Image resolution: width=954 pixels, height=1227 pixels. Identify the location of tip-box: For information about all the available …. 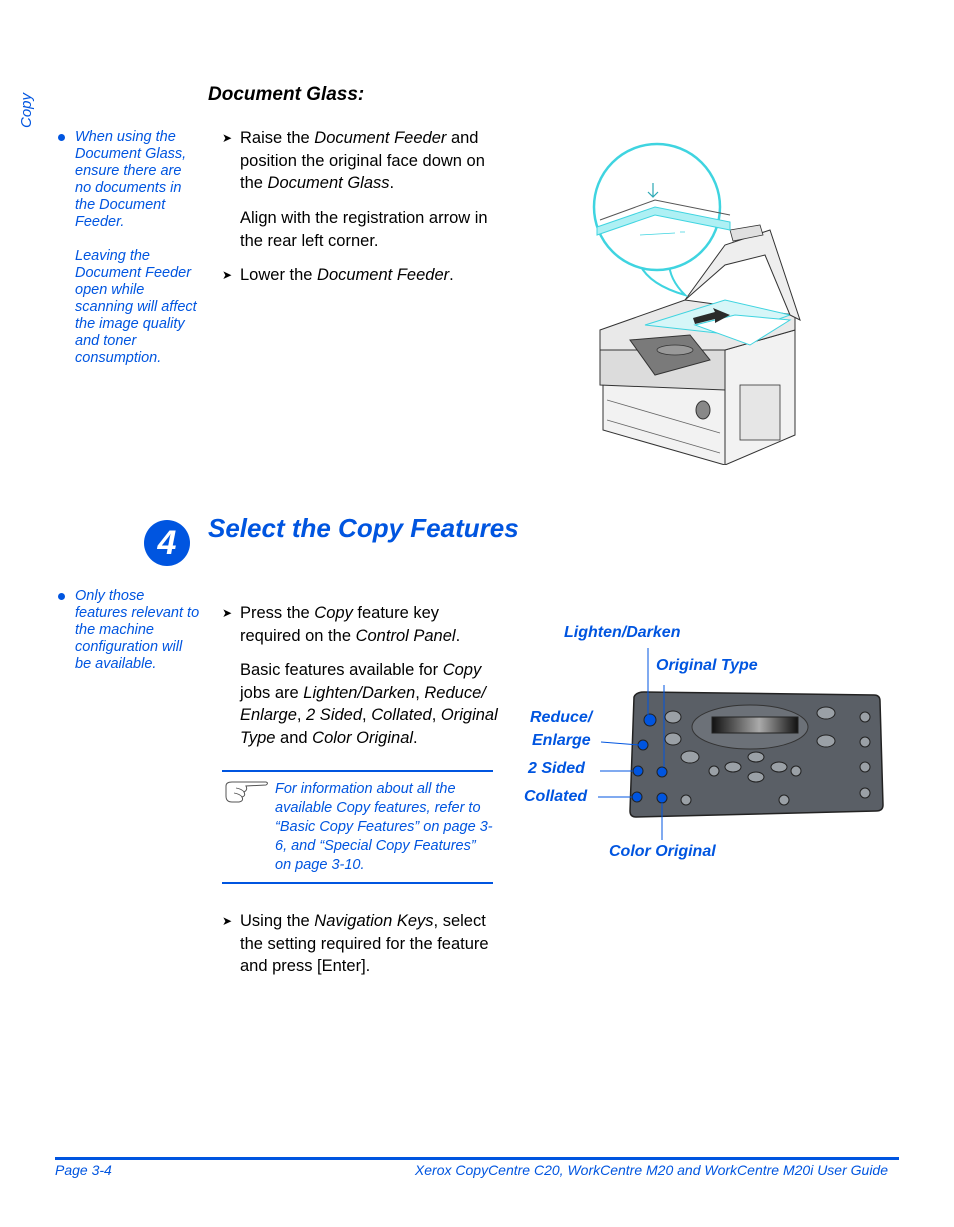
(357, 827).